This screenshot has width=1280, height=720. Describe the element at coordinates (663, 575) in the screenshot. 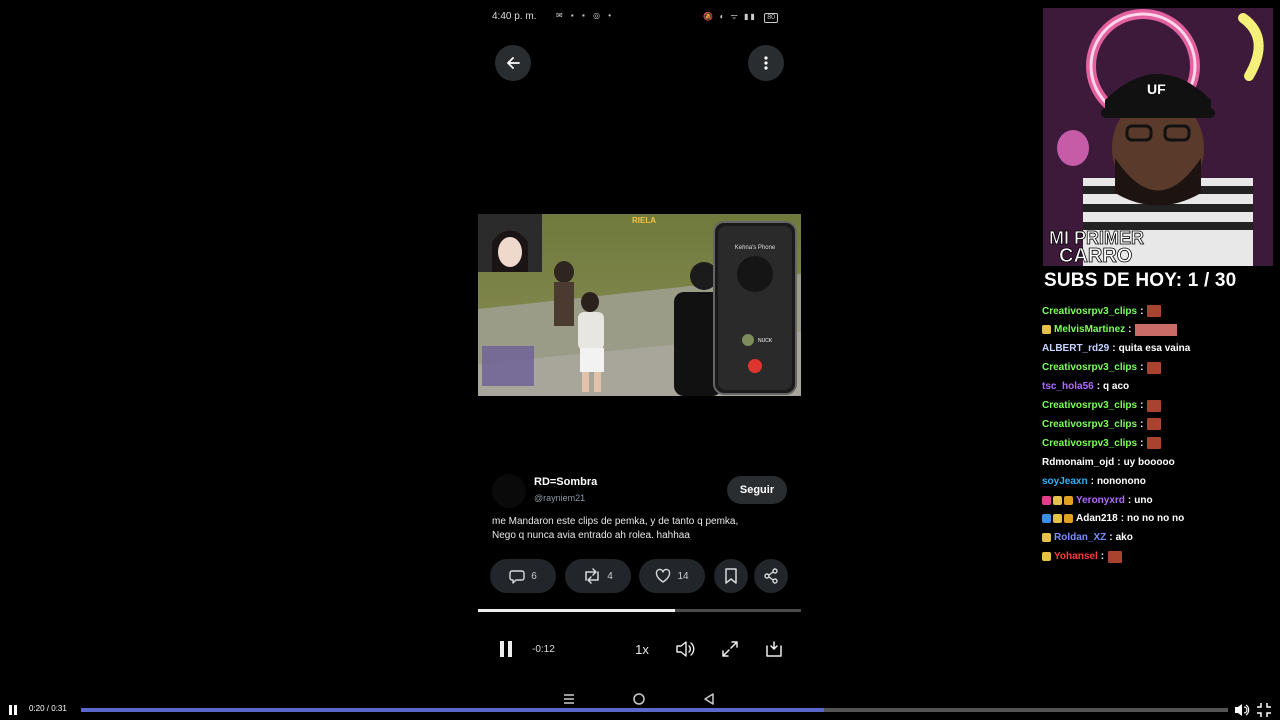

I see `heart-icon` at that location.